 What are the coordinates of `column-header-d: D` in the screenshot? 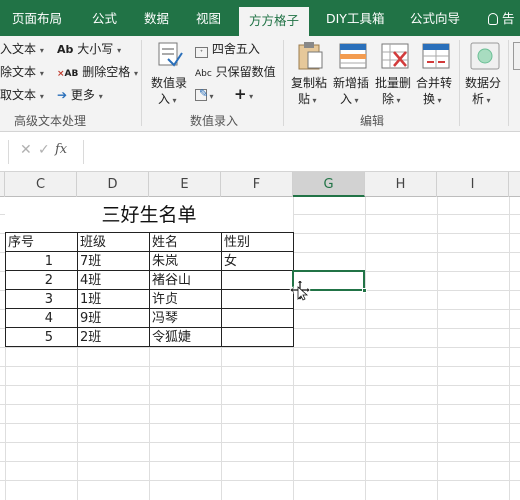 It's located at (113, 184).